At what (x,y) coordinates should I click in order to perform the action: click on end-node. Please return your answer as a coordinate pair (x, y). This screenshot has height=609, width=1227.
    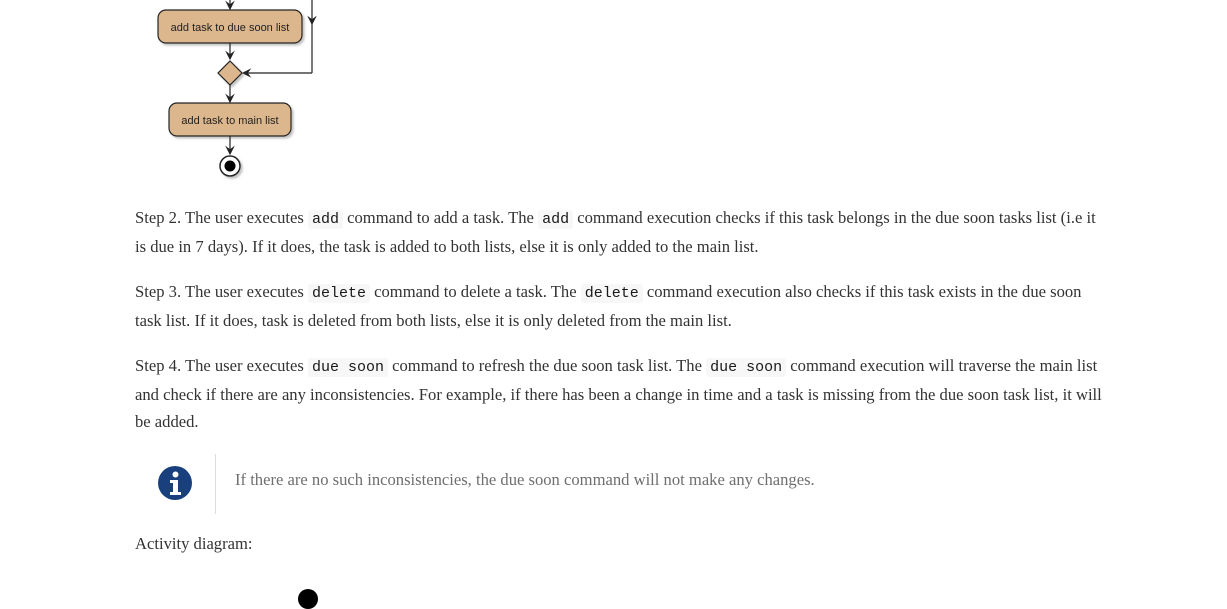
    Looking at the image, I should click on (230, 166).